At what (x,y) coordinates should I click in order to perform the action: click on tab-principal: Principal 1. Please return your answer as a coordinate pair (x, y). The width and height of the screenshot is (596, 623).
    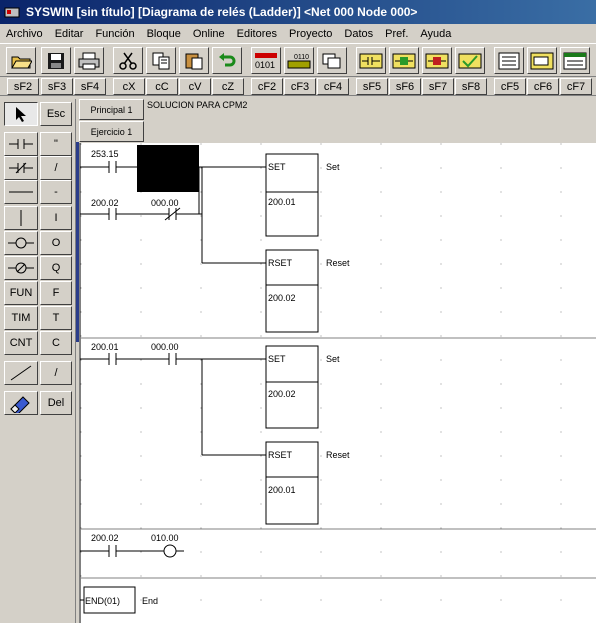
    Looking at the image, I should click on (111, 109).